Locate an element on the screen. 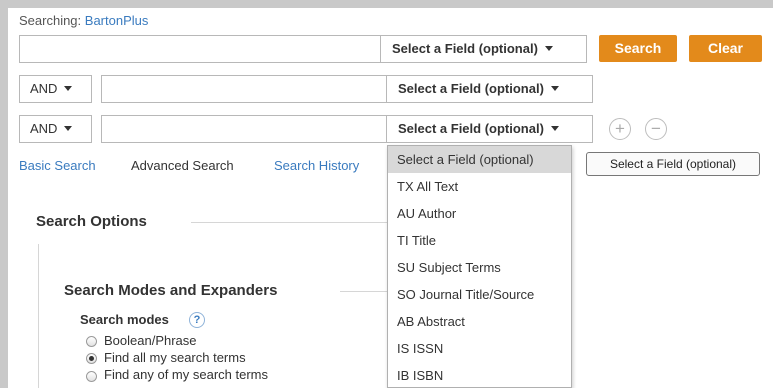 The height and width of the screenshot is (388, 773). dropdown-option-subject-terms: SU Subject Terms is located at coordinates (479, 267).